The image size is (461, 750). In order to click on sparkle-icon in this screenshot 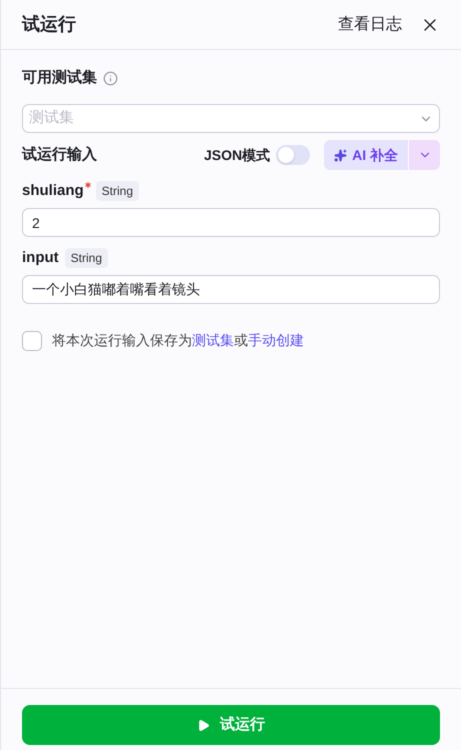, I will do `click(341, 155)`.